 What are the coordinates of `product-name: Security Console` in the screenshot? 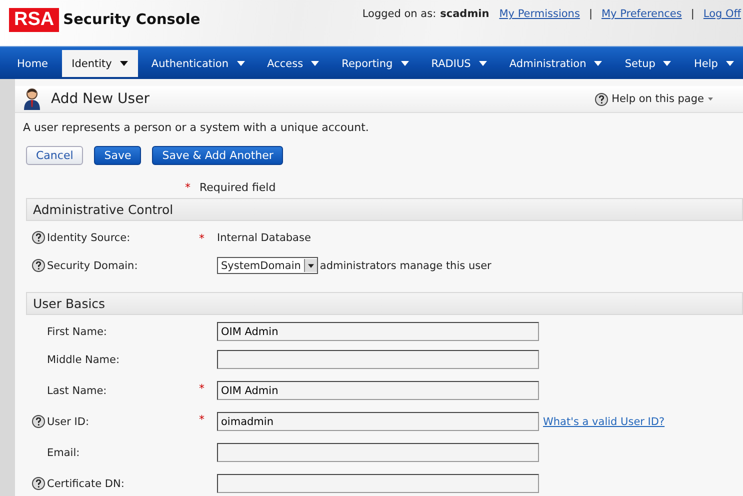 It's located at (131, 20).